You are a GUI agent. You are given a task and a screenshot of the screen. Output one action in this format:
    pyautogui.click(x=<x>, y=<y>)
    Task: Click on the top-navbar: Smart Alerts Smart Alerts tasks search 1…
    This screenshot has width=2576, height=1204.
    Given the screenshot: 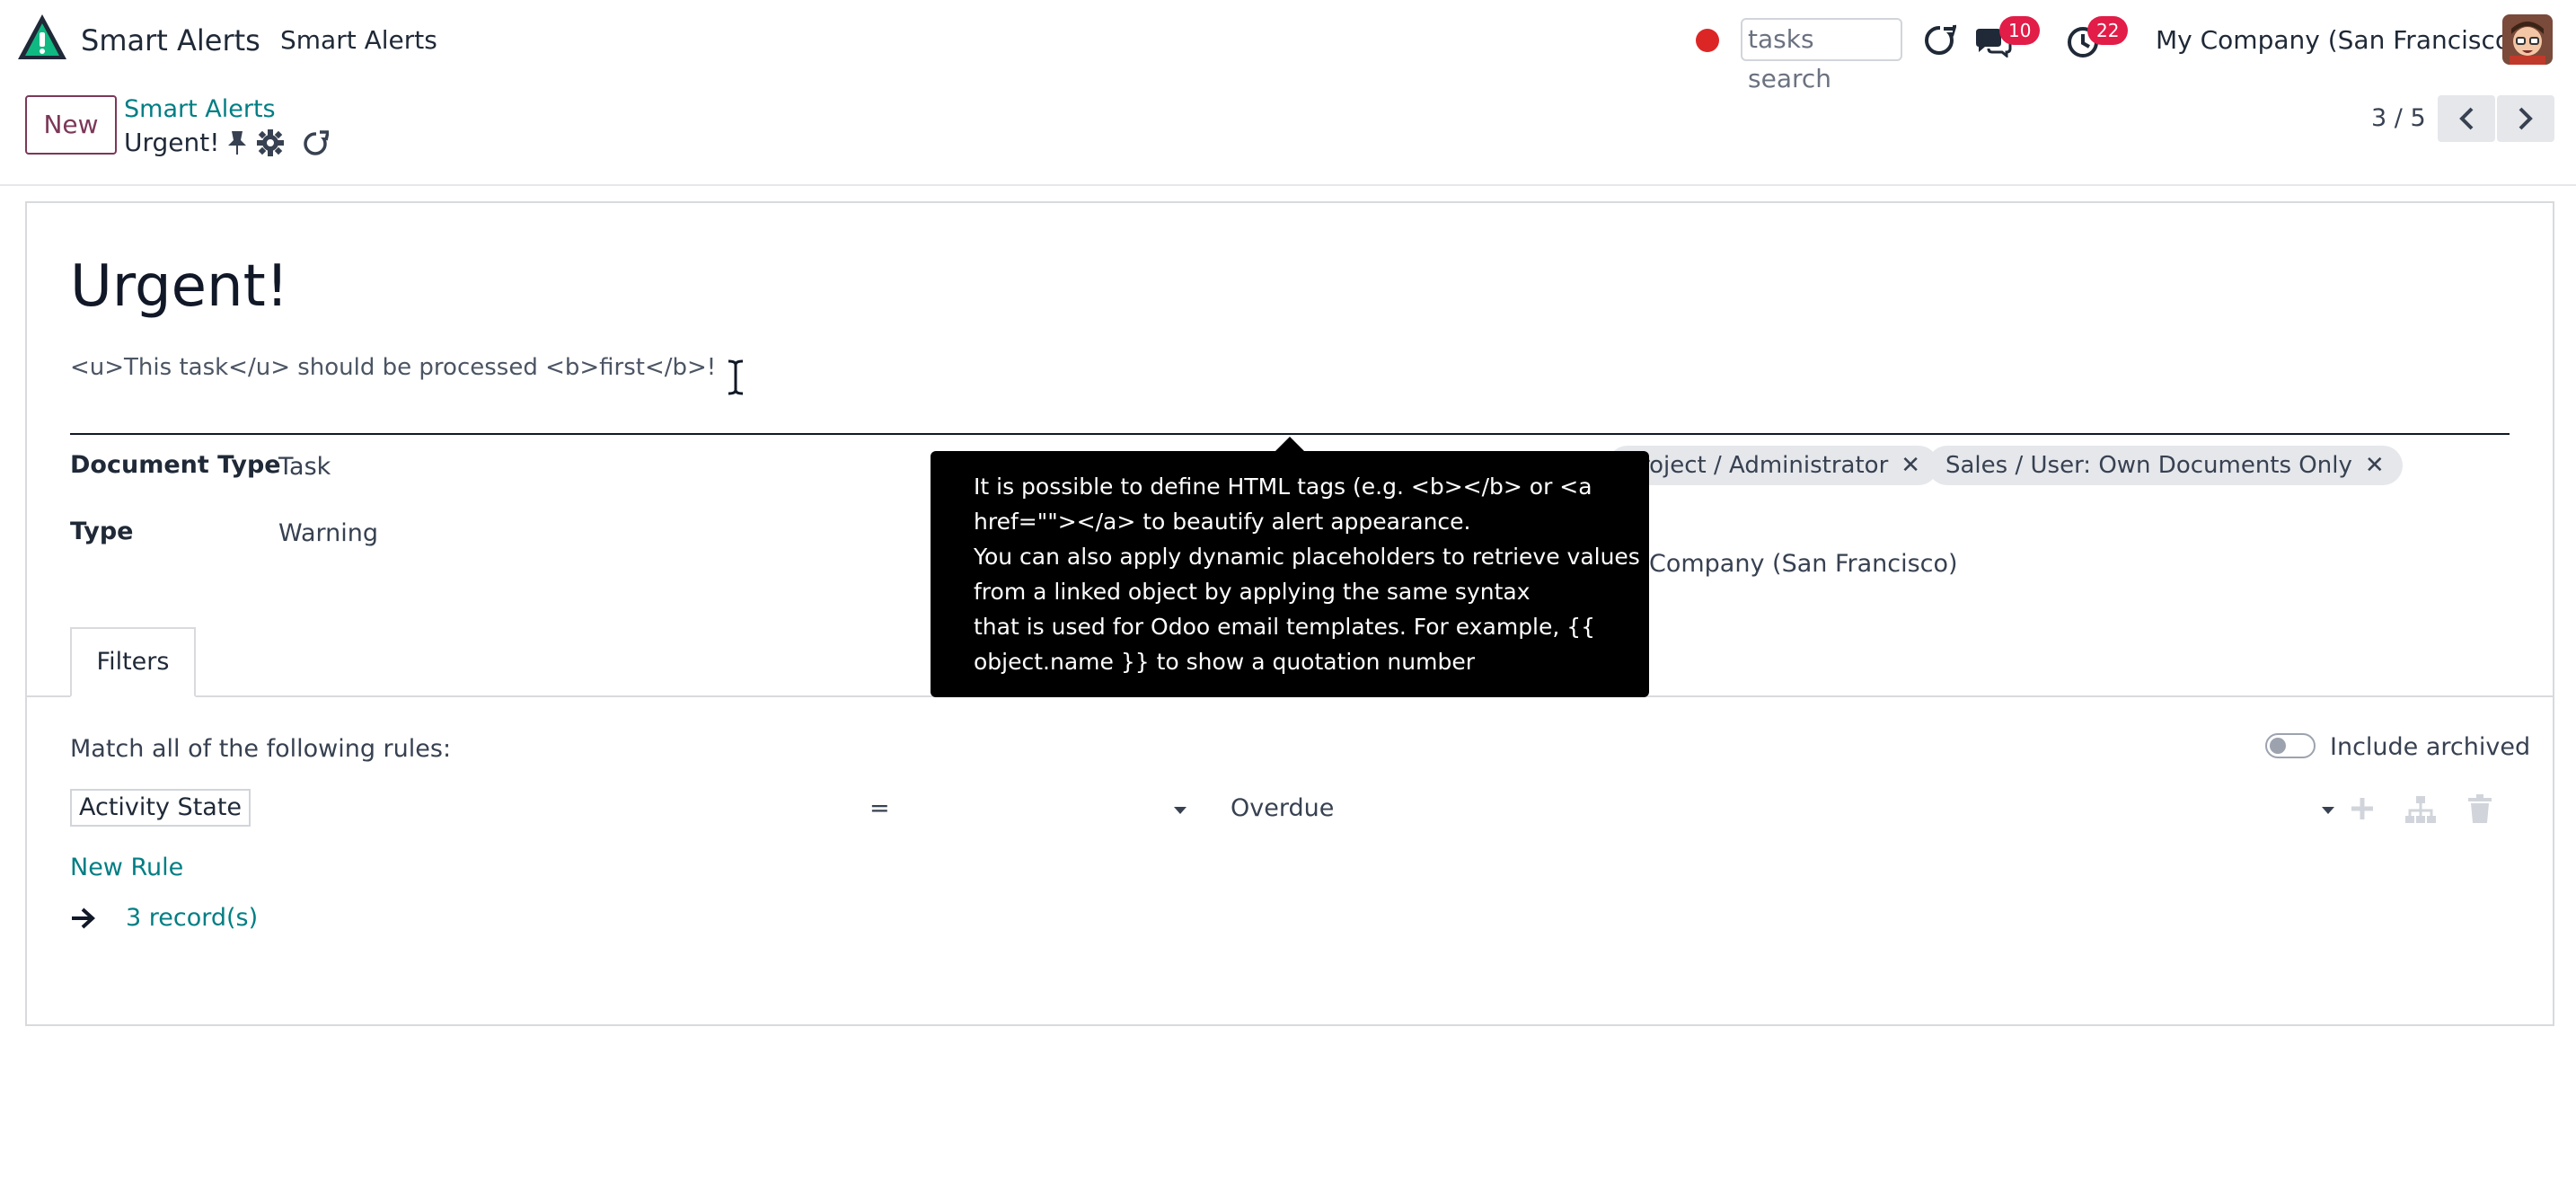 What is the action you would take?
    pyautogui.click(x=1288, y=46)
    